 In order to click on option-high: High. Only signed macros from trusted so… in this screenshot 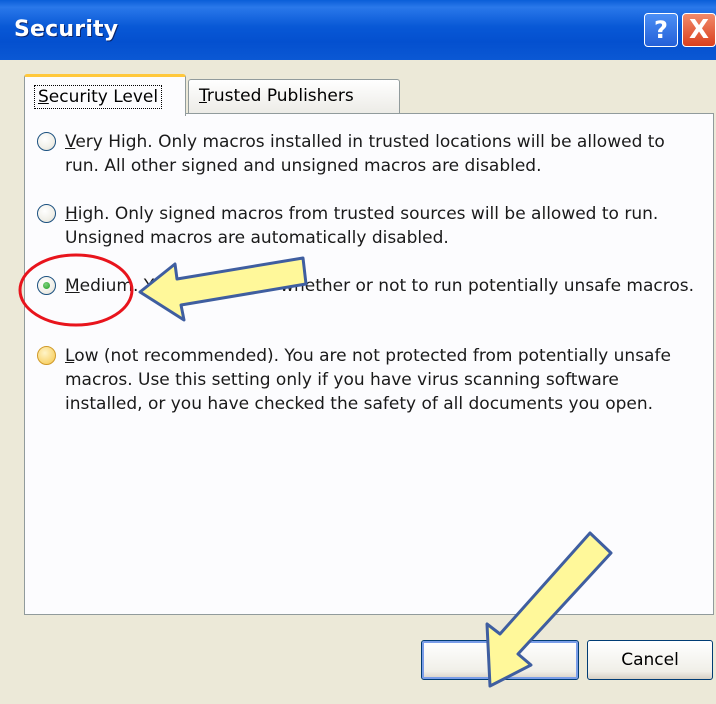, I will do `click(367, 226)`.